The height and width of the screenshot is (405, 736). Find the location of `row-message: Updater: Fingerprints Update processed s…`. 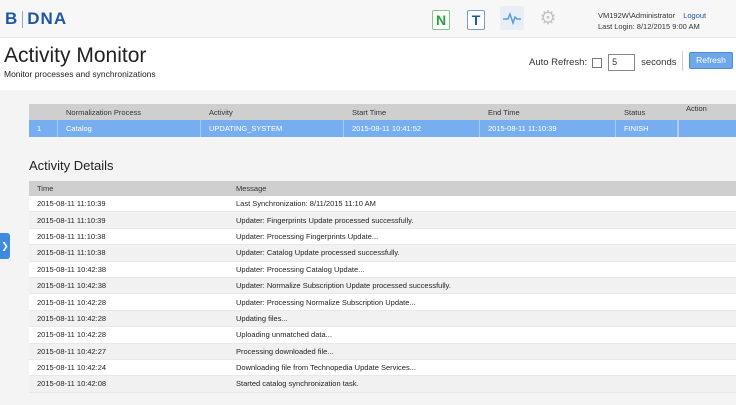

row-message: Updater: Fingerprints Update processed s… is located at coordinates (325, 220).